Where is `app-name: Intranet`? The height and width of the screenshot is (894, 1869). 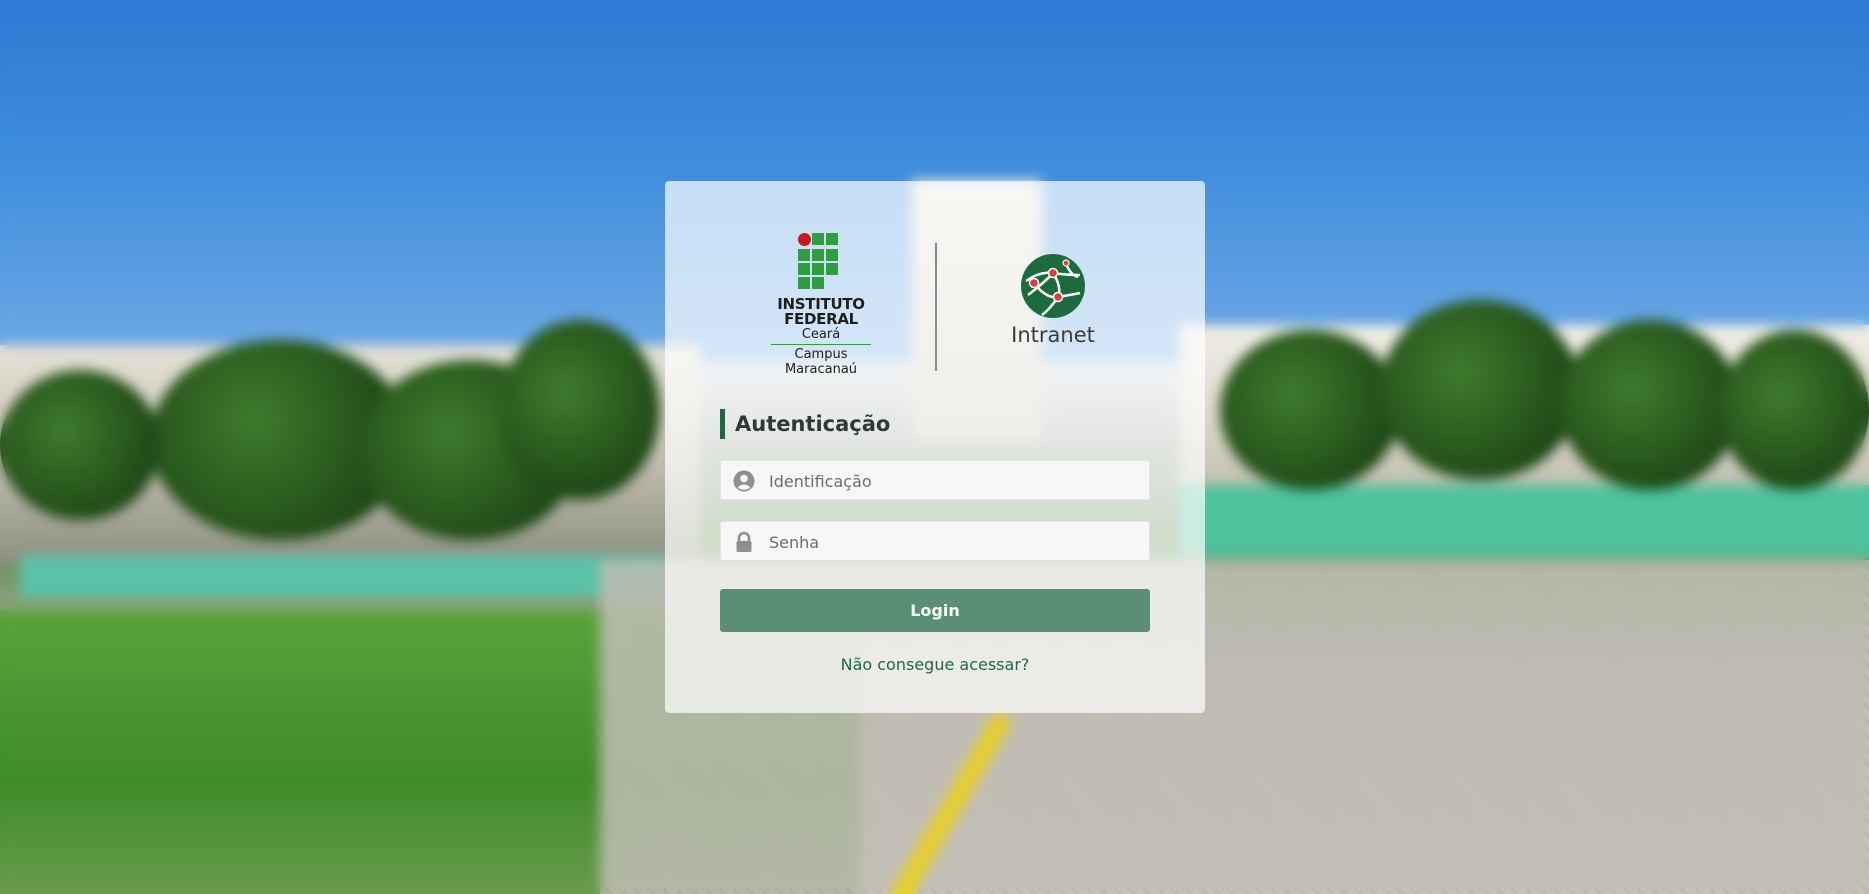
app-name: Intranet is located at coordinates (1053, 335).